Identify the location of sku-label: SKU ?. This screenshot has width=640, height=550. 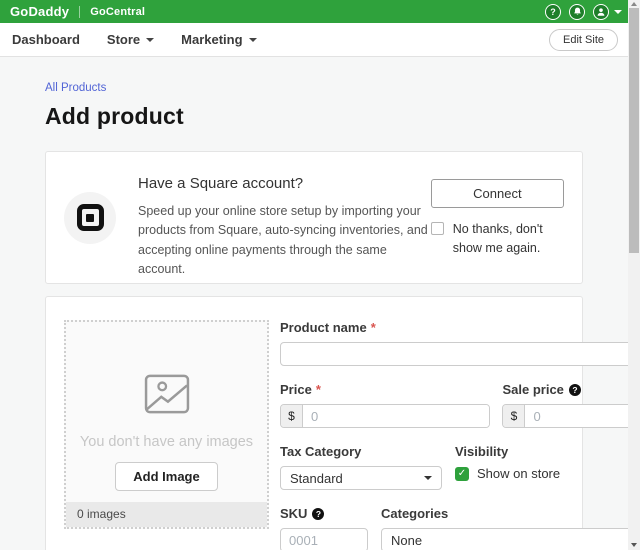
(324, 513).